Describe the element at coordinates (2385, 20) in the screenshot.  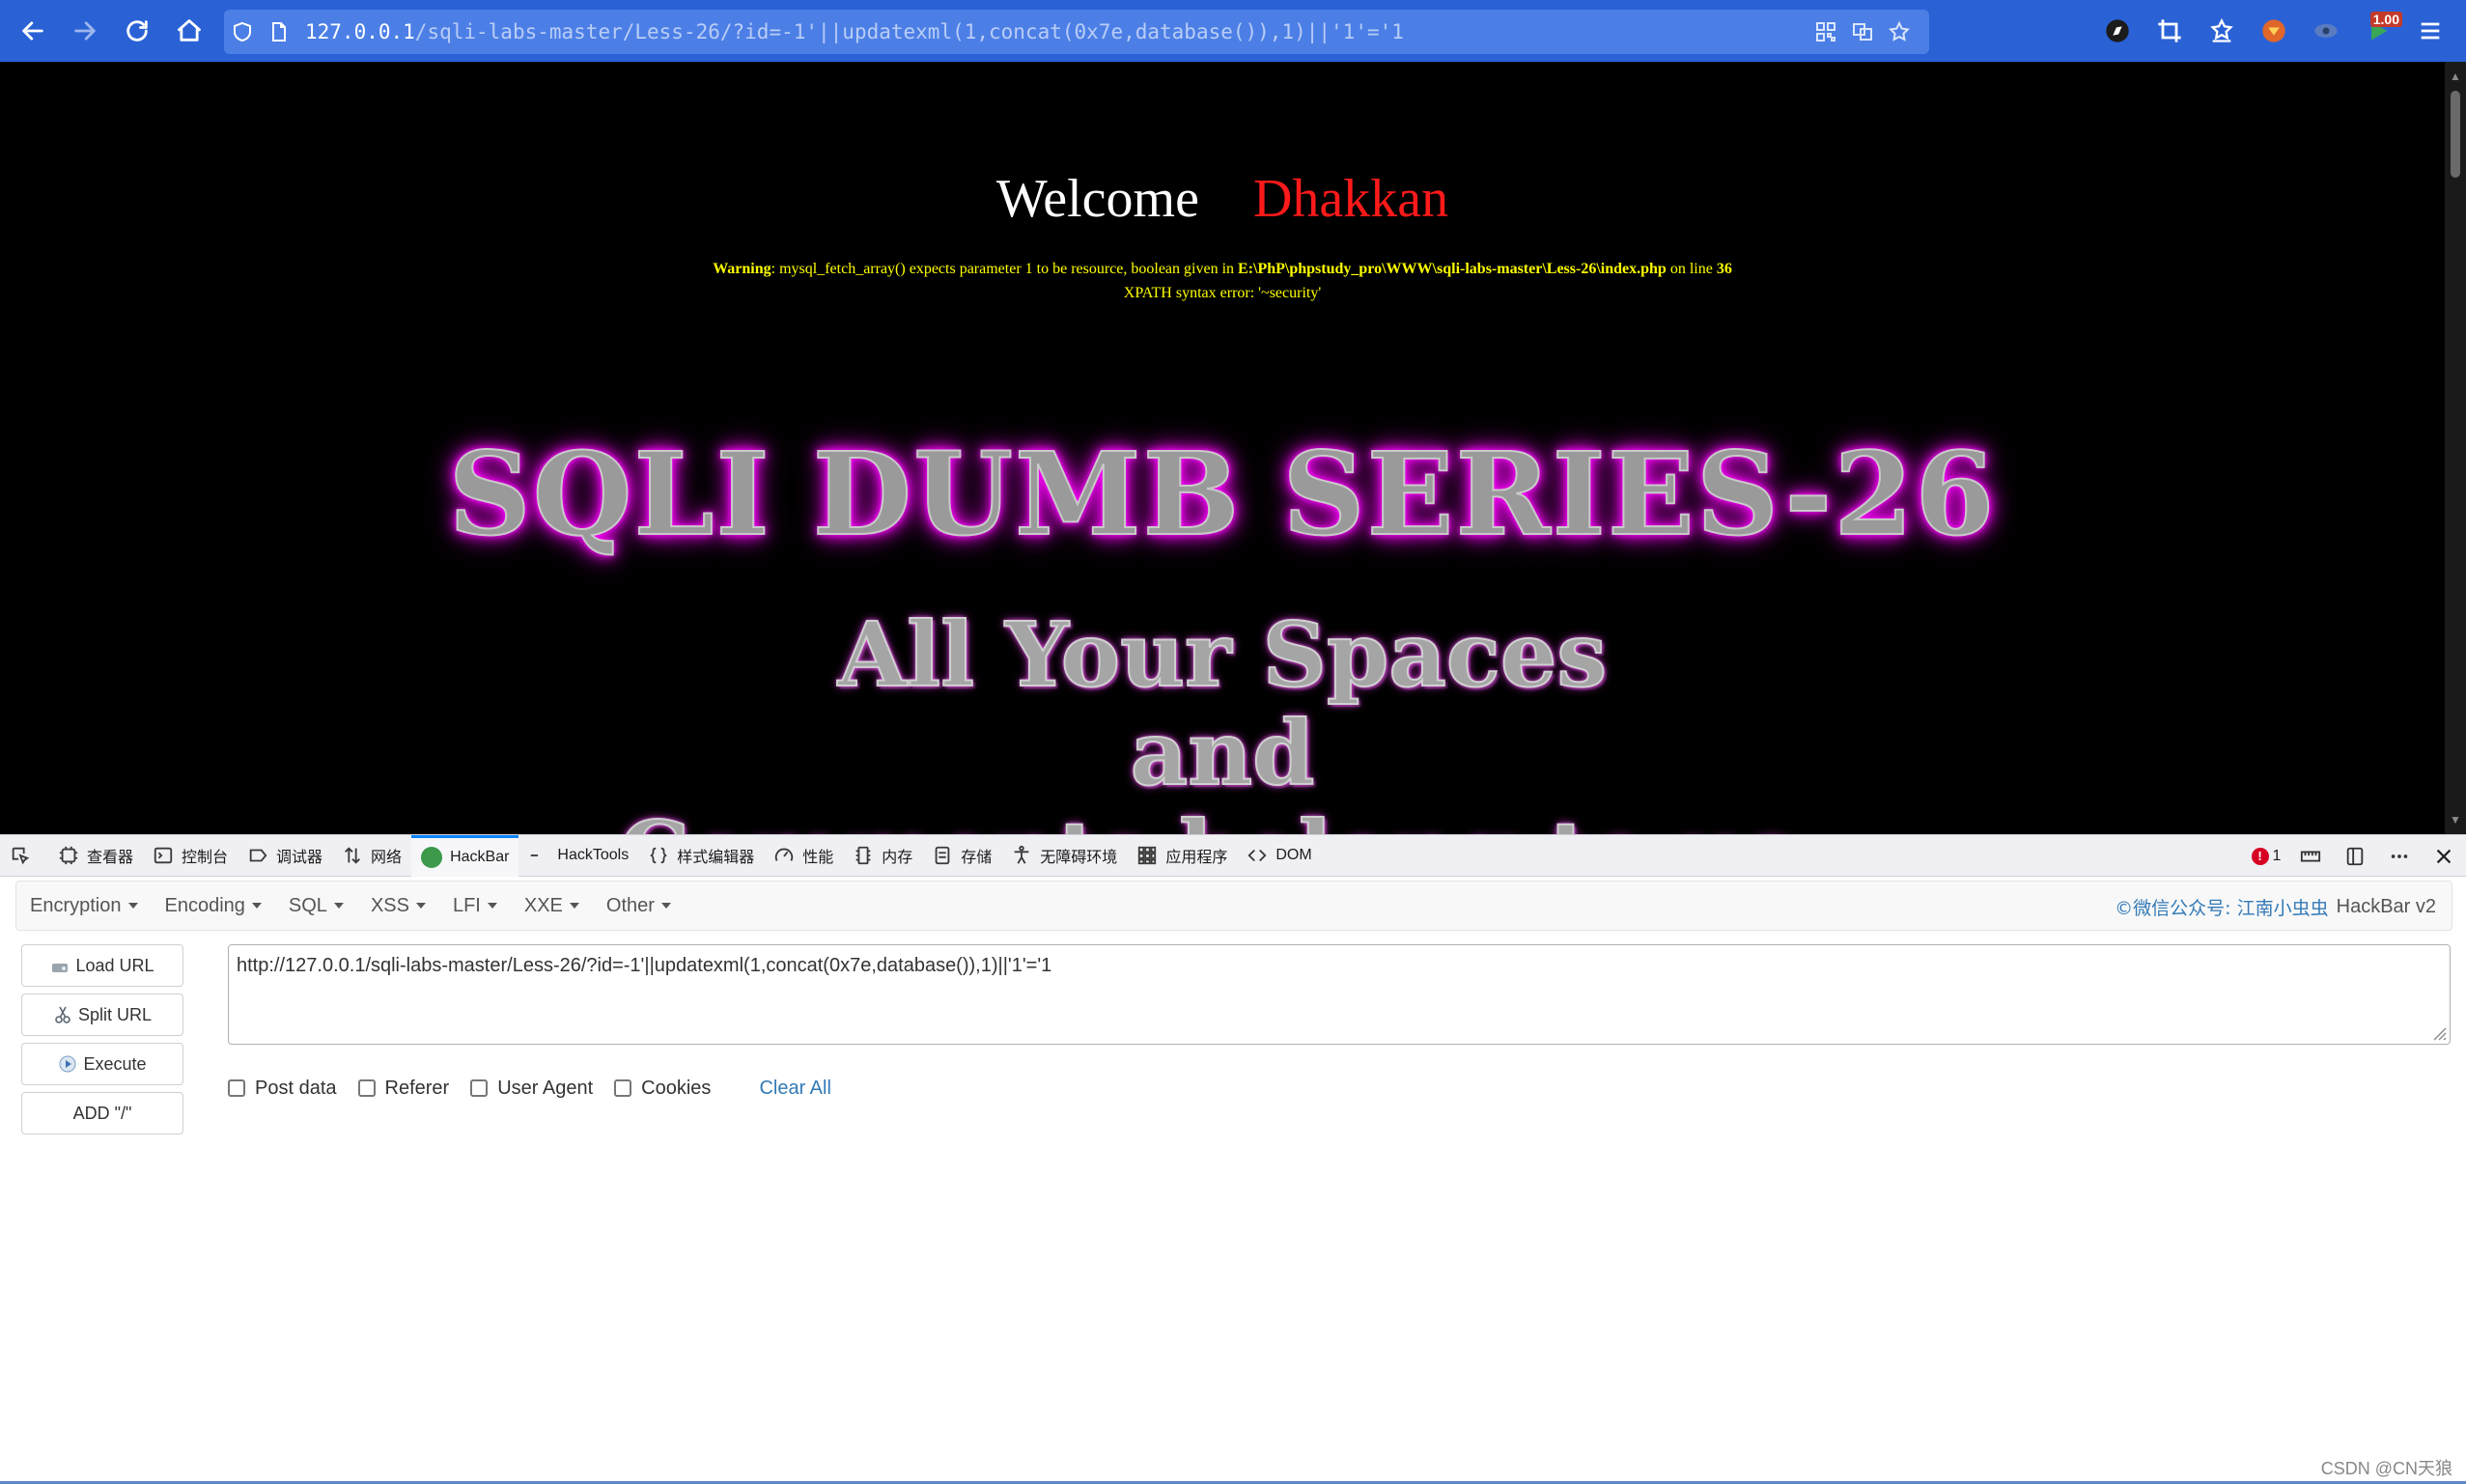
I see `extension-badge: 1.00` at that location.